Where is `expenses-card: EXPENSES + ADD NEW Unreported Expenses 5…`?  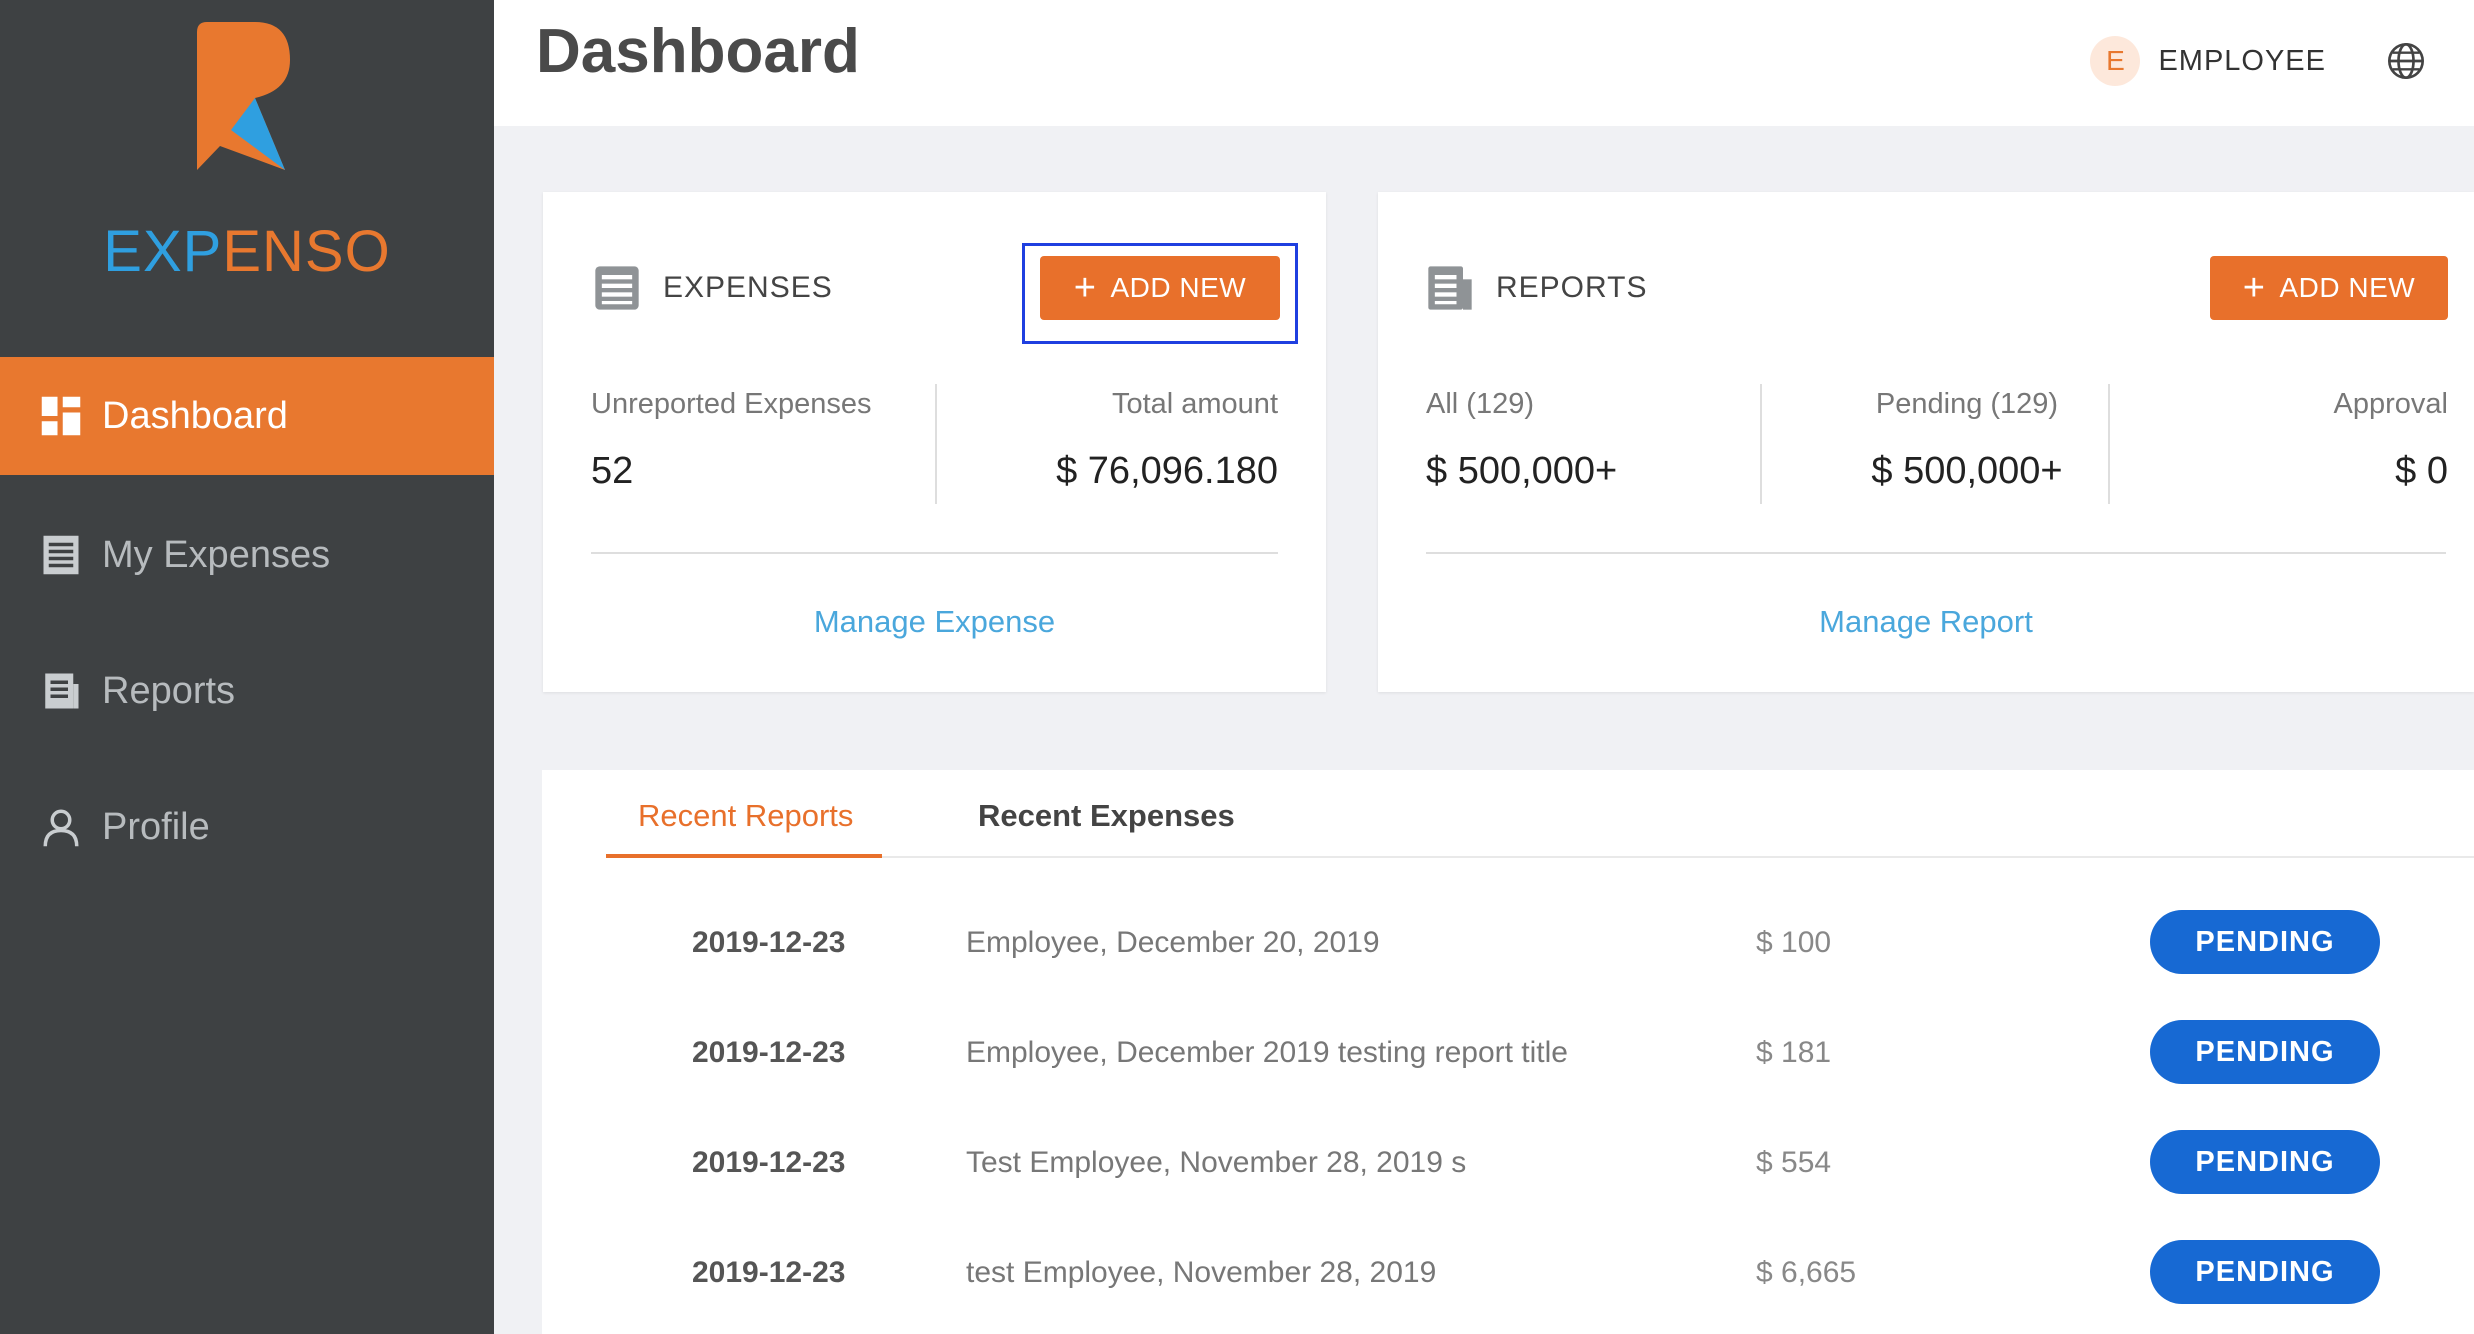
expenses-card: EXPENSES + ADD NEW Unreported Expenses 5… is located at coordinates (934, 442).